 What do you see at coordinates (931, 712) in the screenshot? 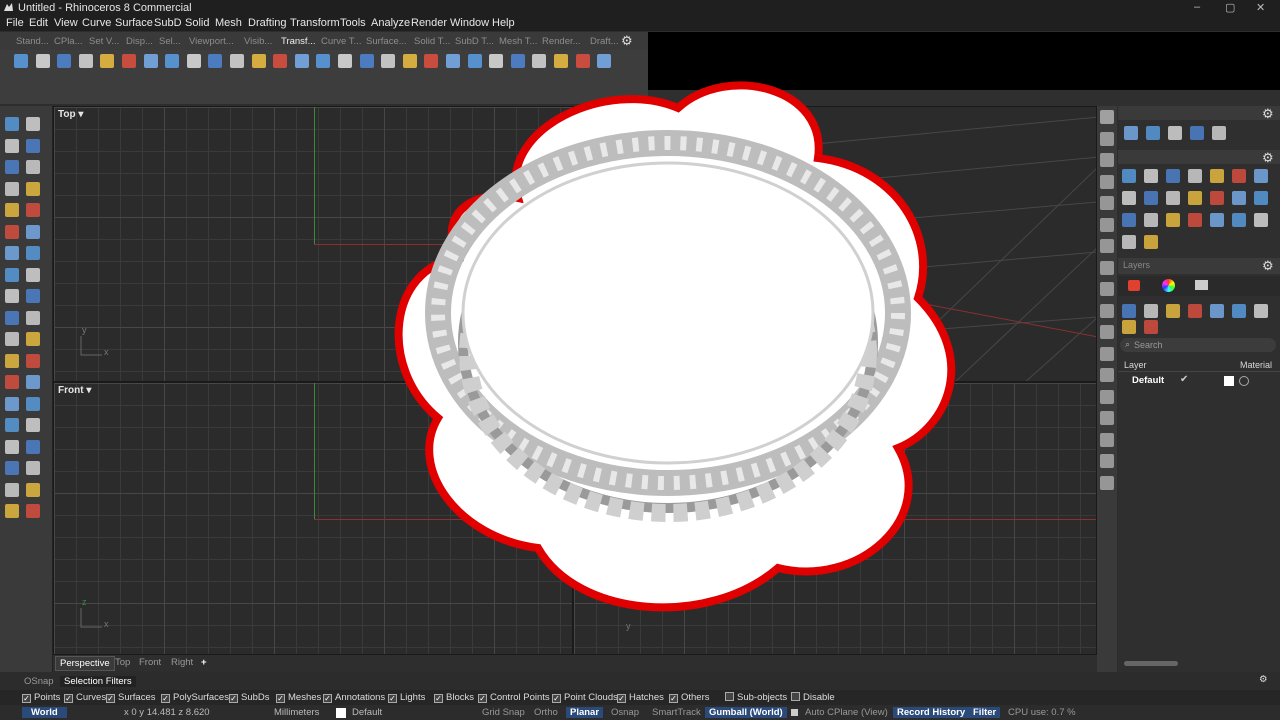
I see `record-history-toggle: Record History` at bounding box center [931, 712].